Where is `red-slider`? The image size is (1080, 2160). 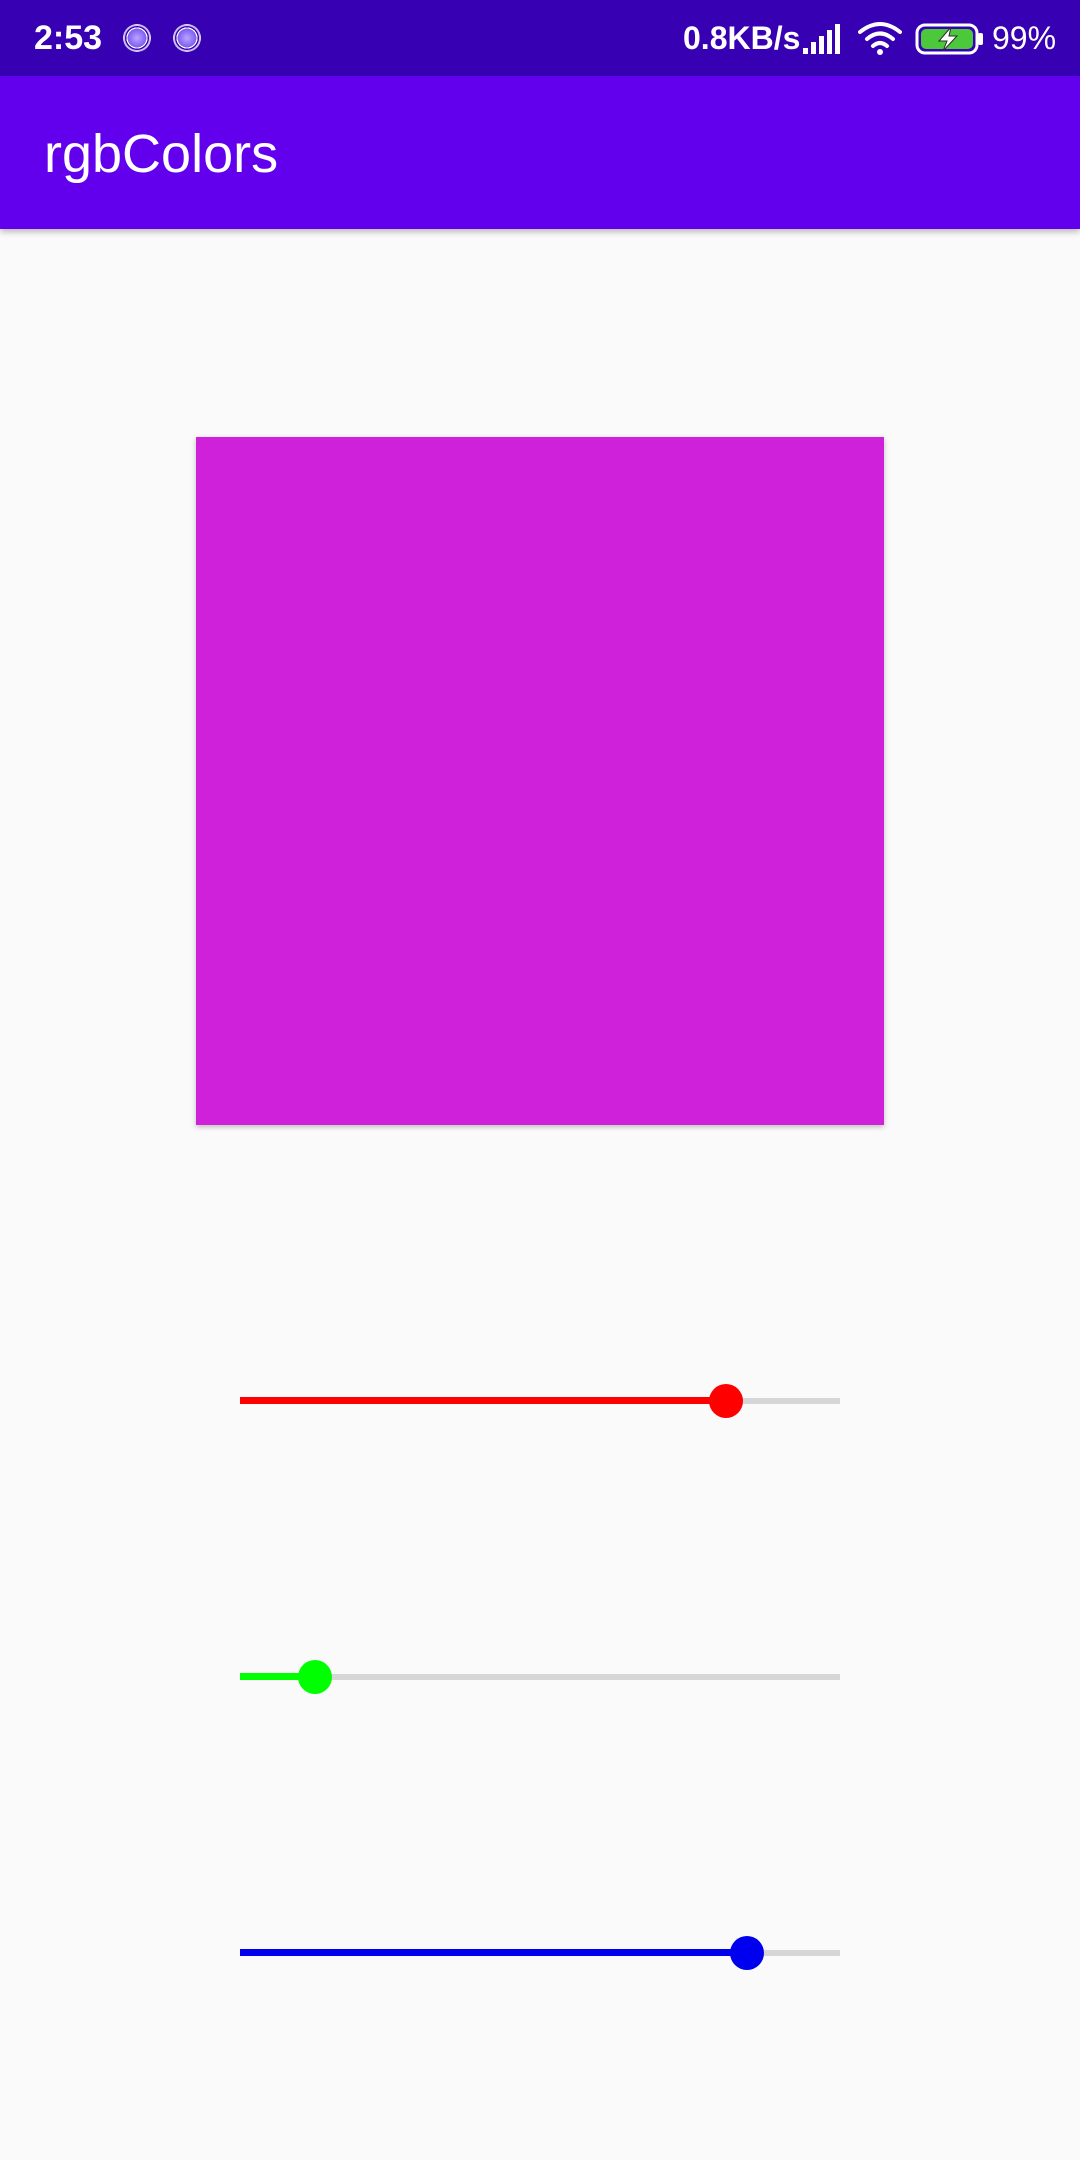 red-slider is located at coordinates (540, 1401).